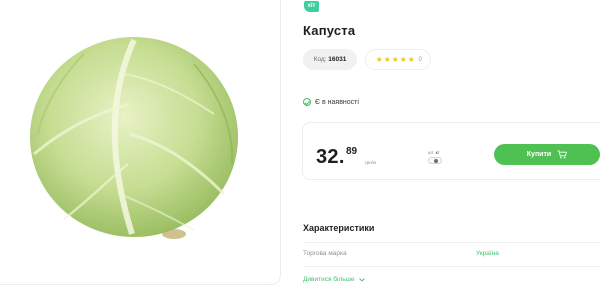 Image resolution: width=600 pixels, height=301 pixels. What do you see at coordinates (329, 279) in the screenshot?
I see `see-more-label: Дивитися більше` at bounding box center [329, 279].